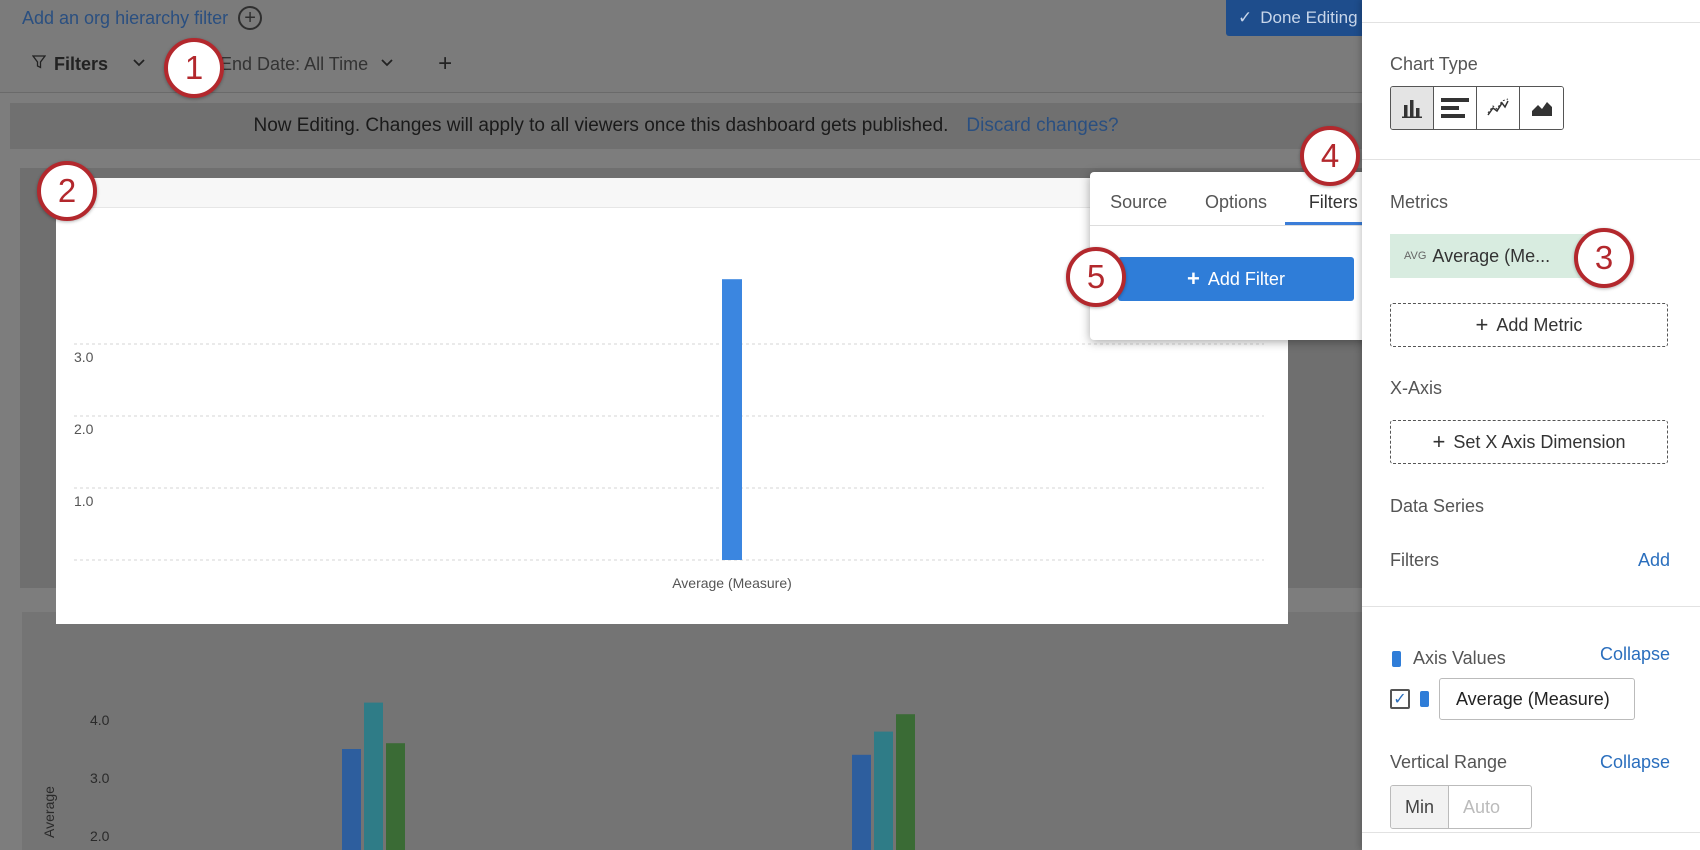  I want to click on chart-type-line-button, so click(1498, 108).